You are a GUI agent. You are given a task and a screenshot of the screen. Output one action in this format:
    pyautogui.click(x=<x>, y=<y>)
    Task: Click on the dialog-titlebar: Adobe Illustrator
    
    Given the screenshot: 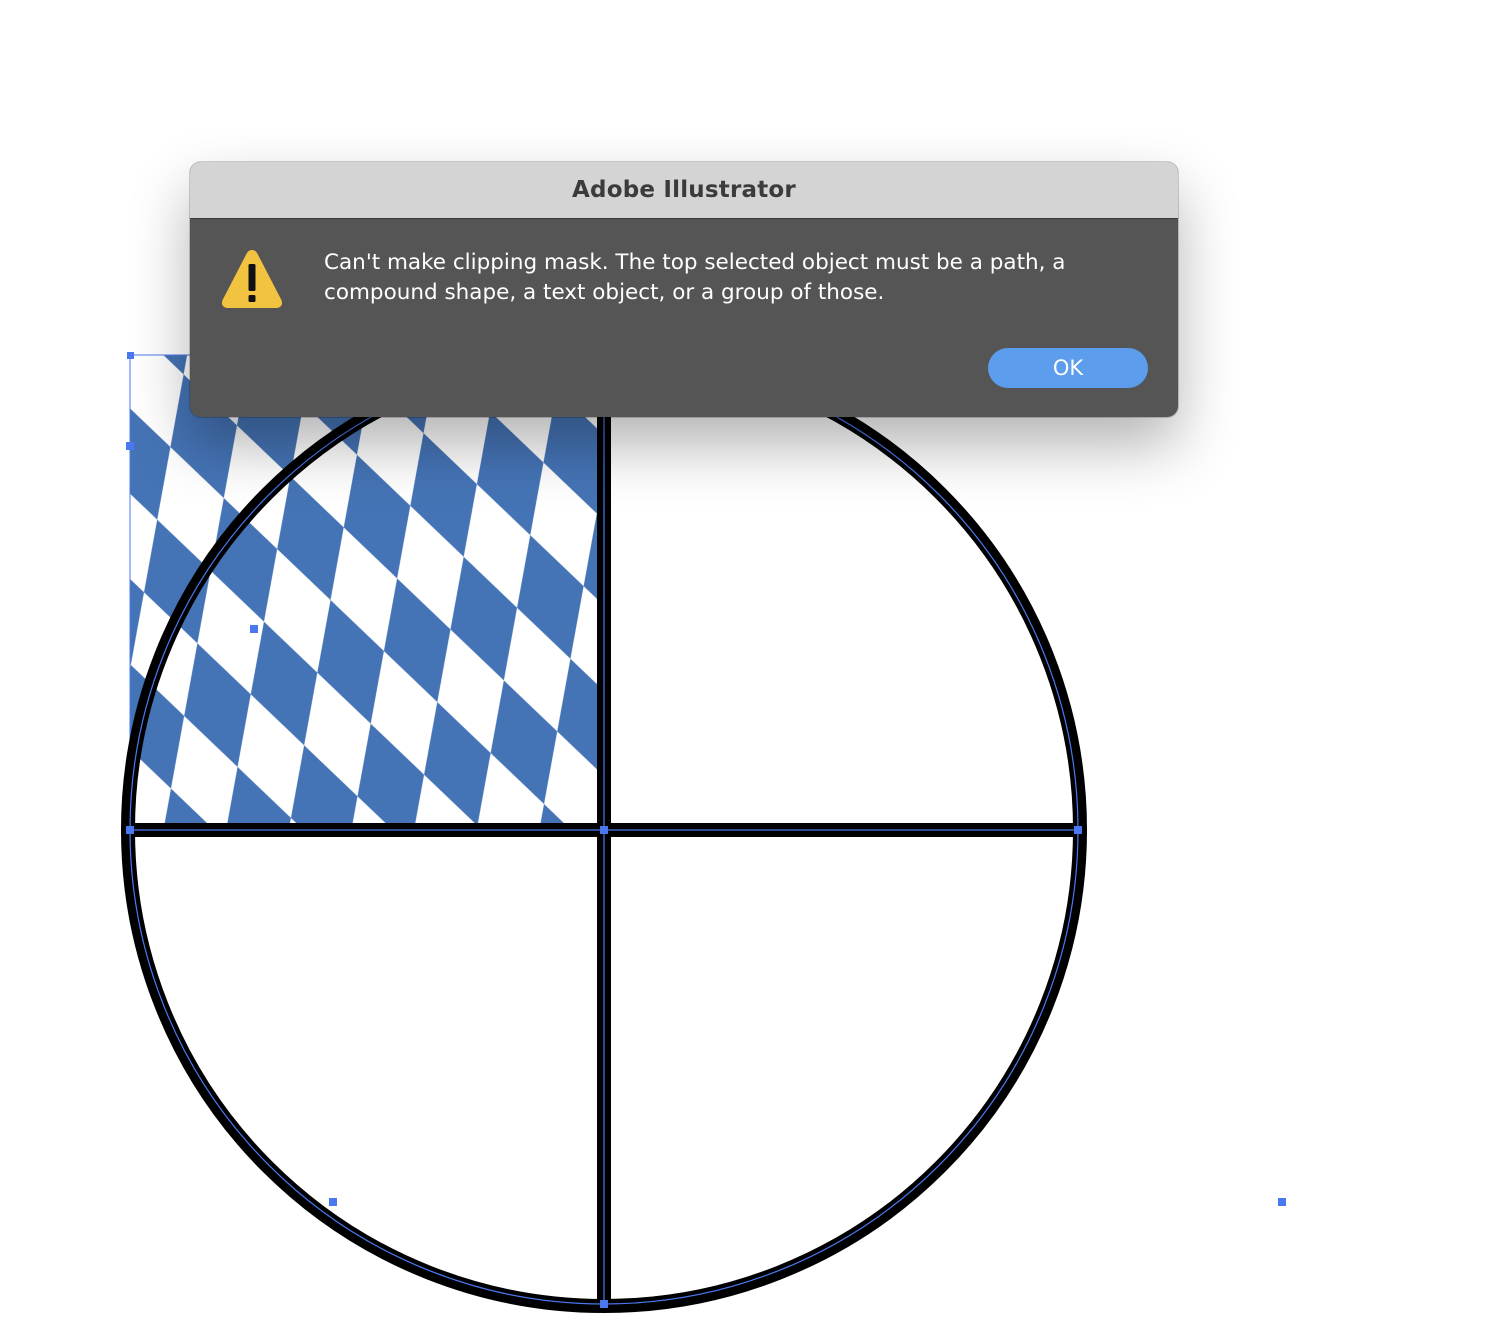 What is the action you would take?
    pyautogui.click(x=684, y=190)
    